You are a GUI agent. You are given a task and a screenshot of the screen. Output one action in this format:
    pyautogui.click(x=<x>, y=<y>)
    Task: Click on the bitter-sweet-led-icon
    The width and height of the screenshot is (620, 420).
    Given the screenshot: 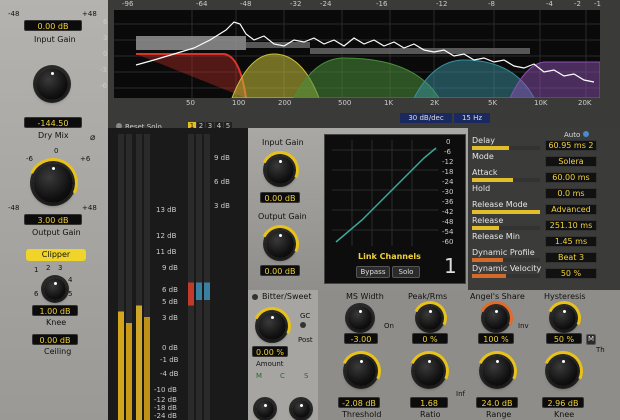 What is the action you would take?
    pyautogui.click(x=255, y=297)
    